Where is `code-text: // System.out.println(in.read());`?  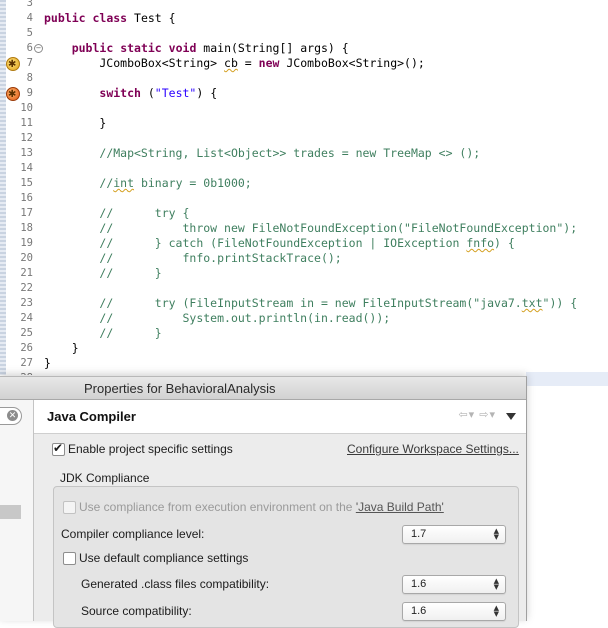
code-text: // System.out.println(in.read()); is located at coordinates (217, 318).